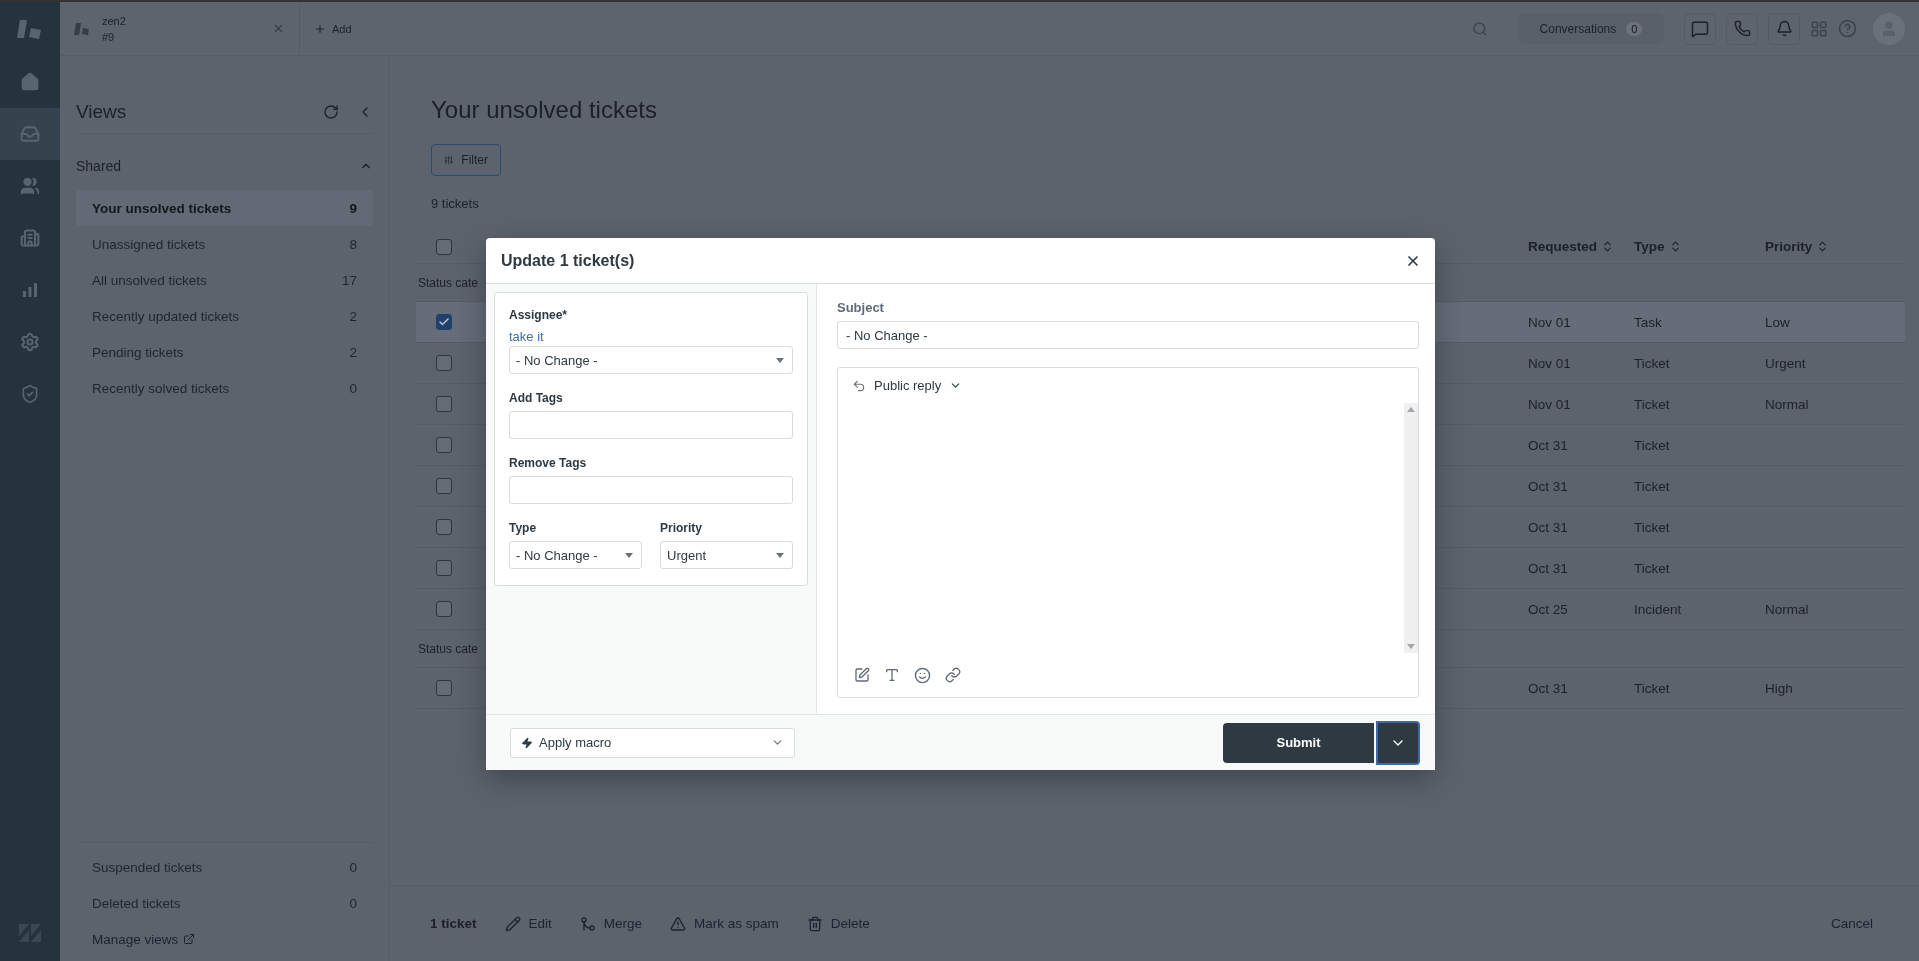 This screenshot has height=961, width=1919. What do you see at coordinates (1742, 28) in the screenshot?
I see `phone-button` at bounding box center [1742, 28].